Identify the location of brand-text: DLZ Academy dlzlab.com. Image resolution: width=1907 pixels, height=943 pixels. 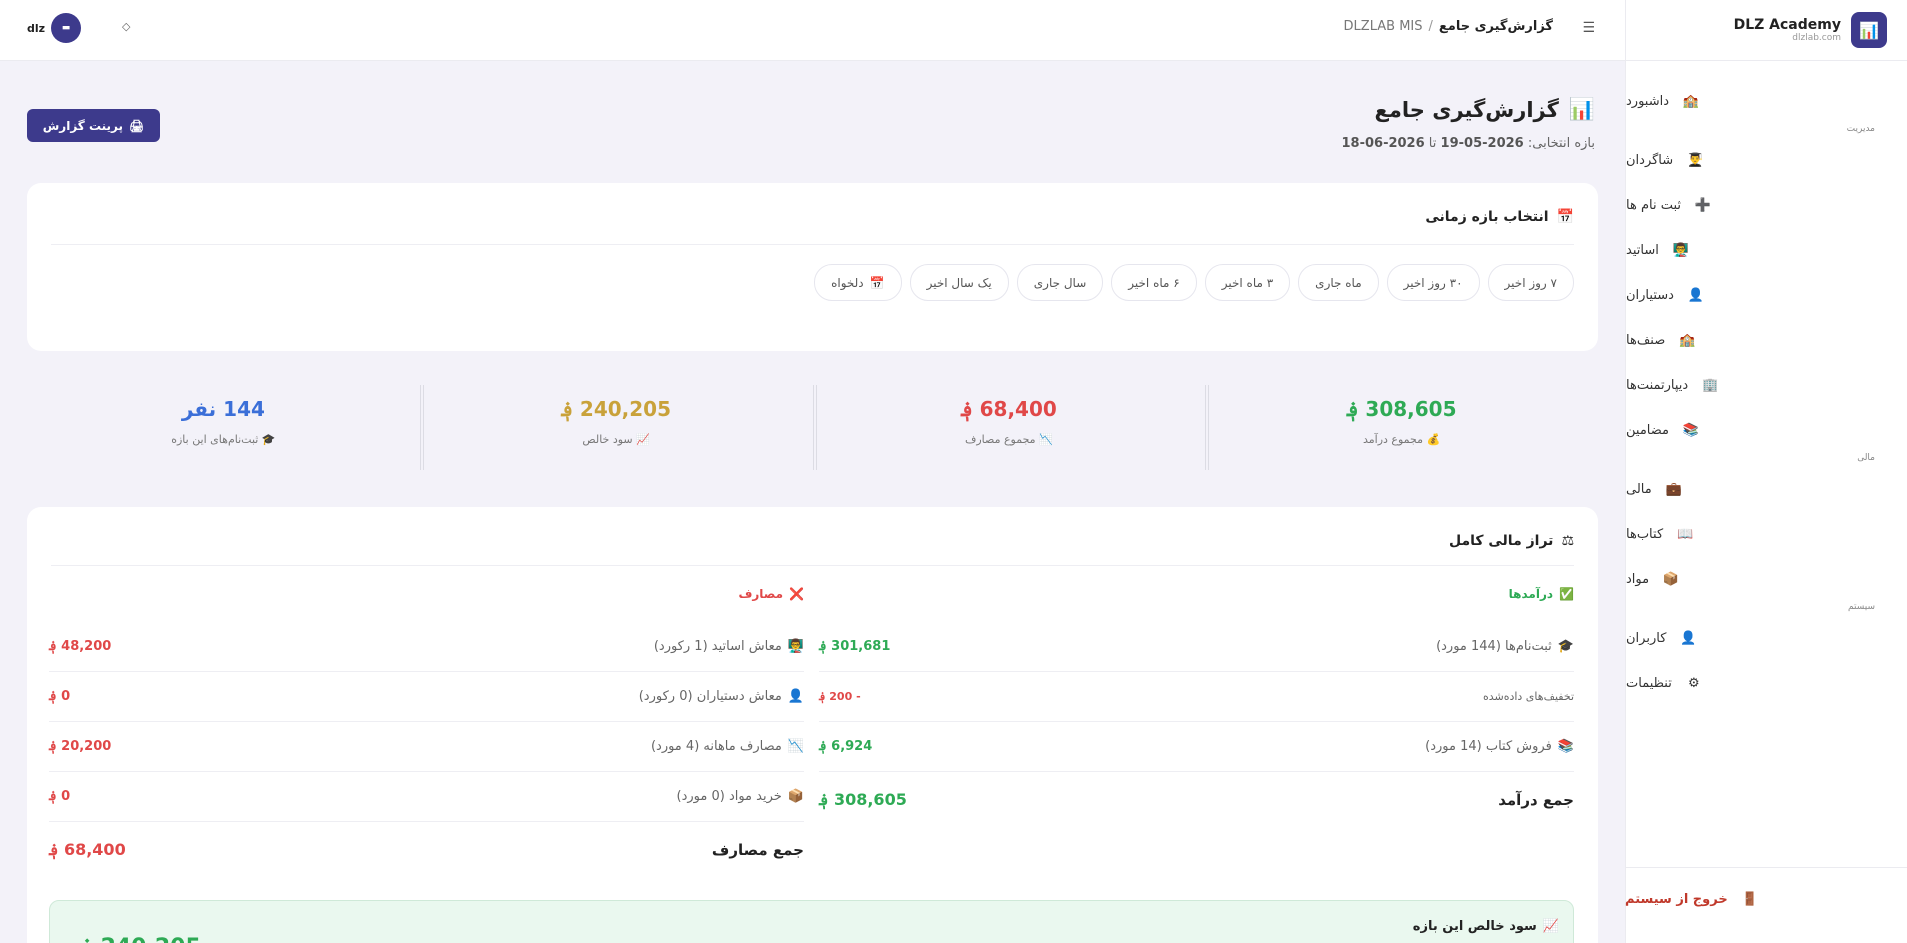
(1787, 30).